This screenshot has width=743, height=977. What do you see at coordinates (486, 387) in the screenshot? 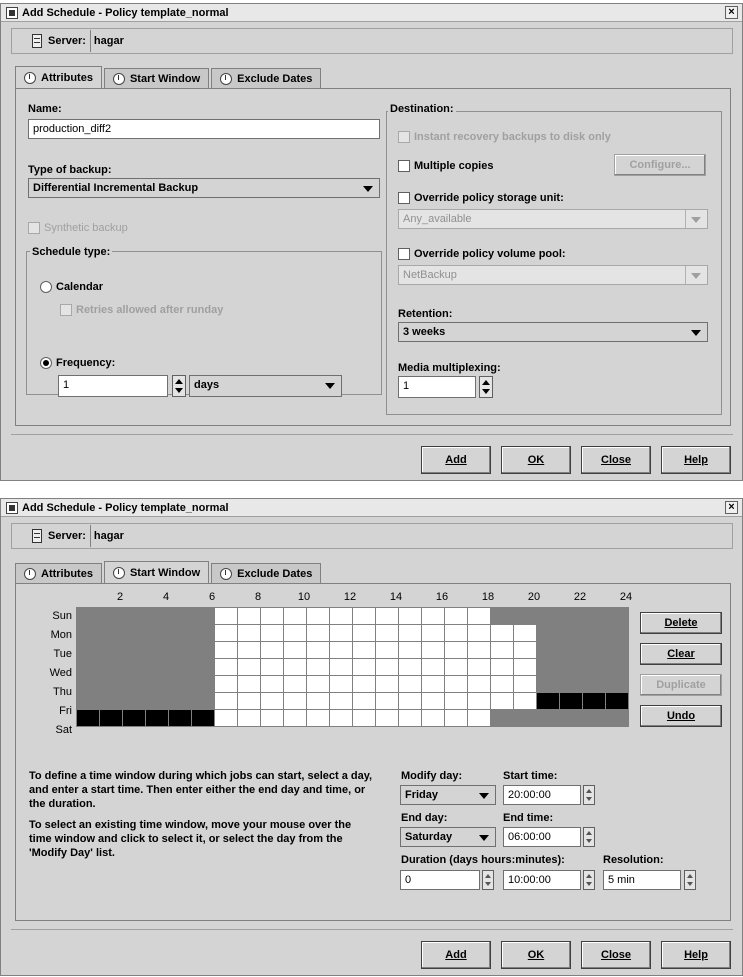
I see `media-multiplexing-spinner` at bounding box center [486, 387].